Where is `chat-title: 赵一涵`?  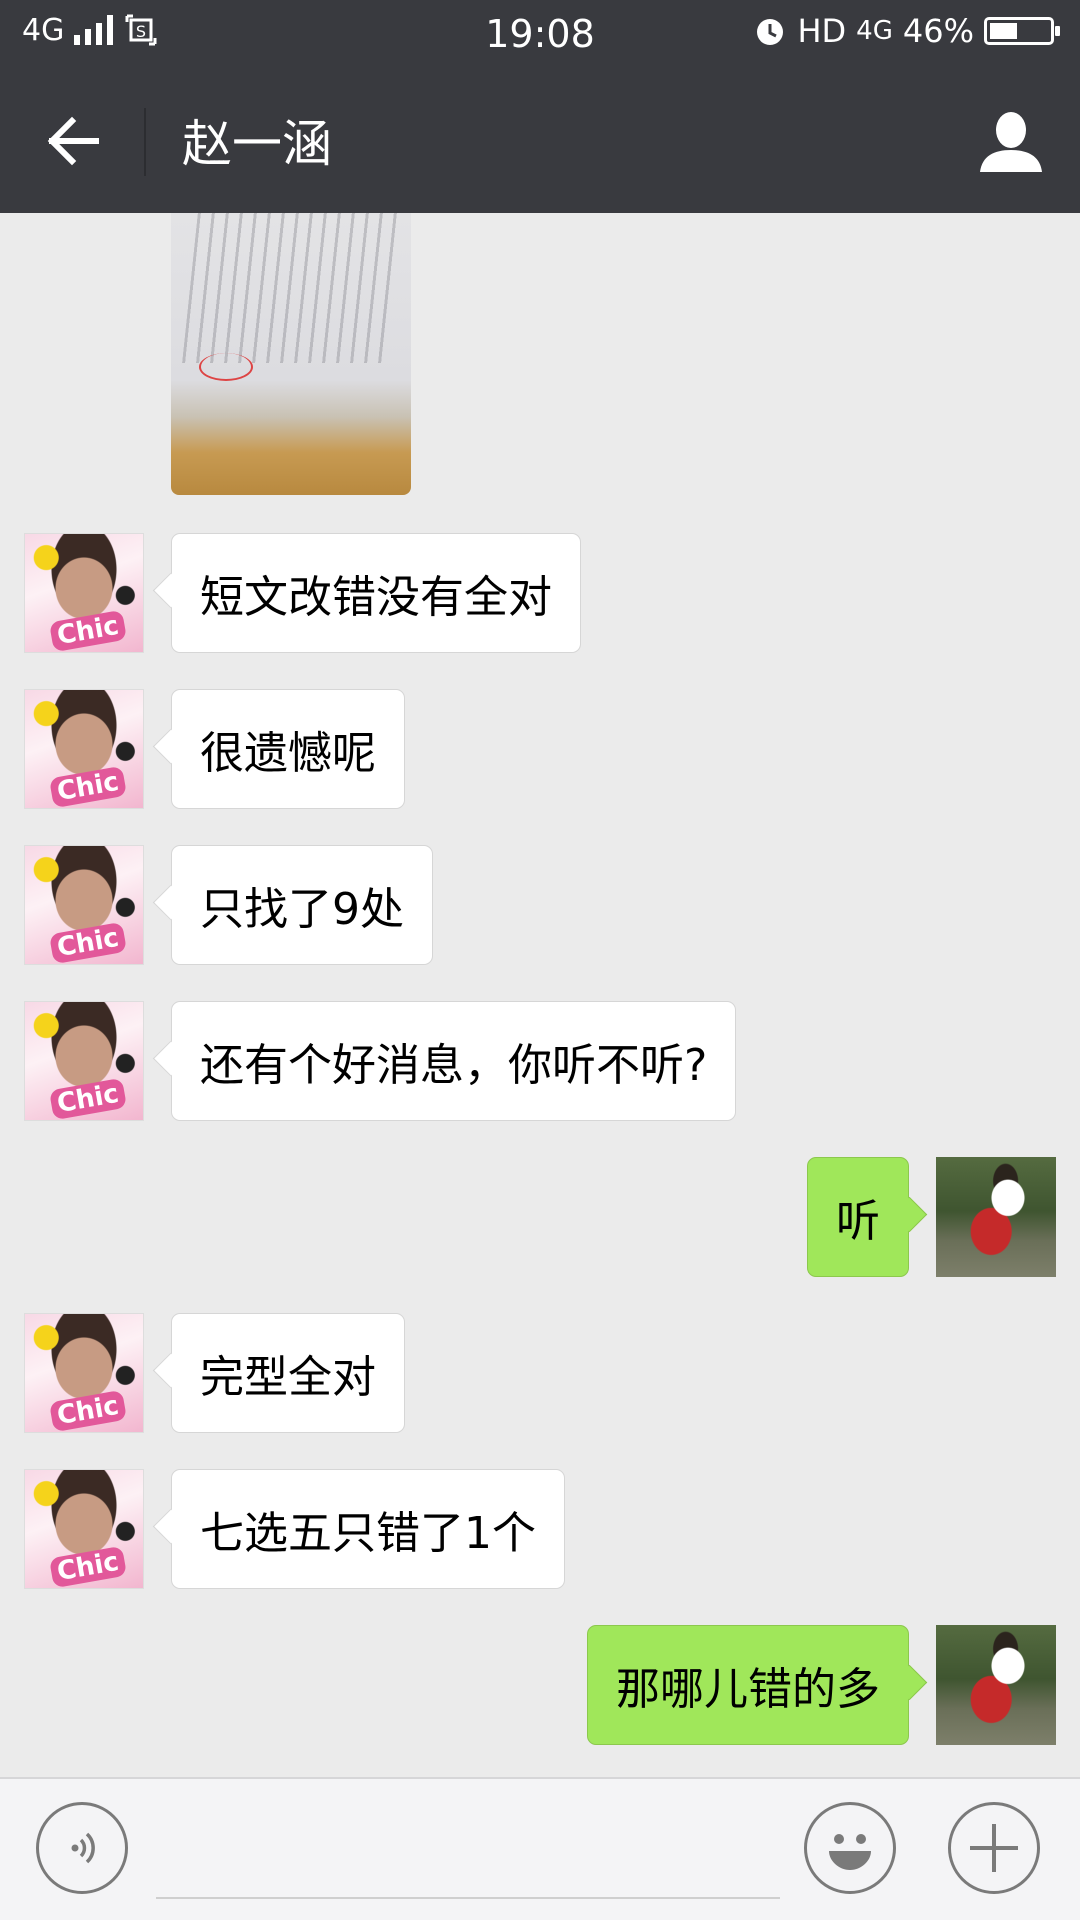
chat-title: 赵一涵 is located at coordinates (257, 144).